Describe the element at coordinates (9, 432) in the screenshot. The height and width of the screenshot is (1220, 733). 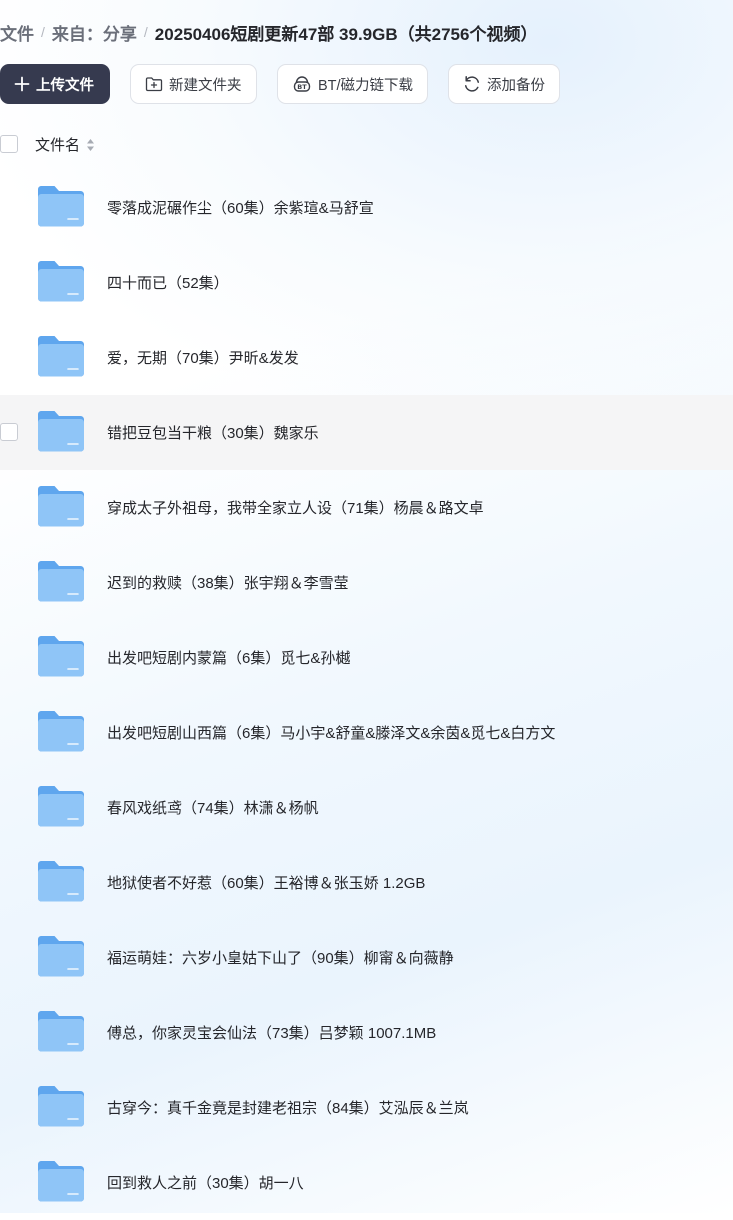
I see `row-checkbox` at that location.